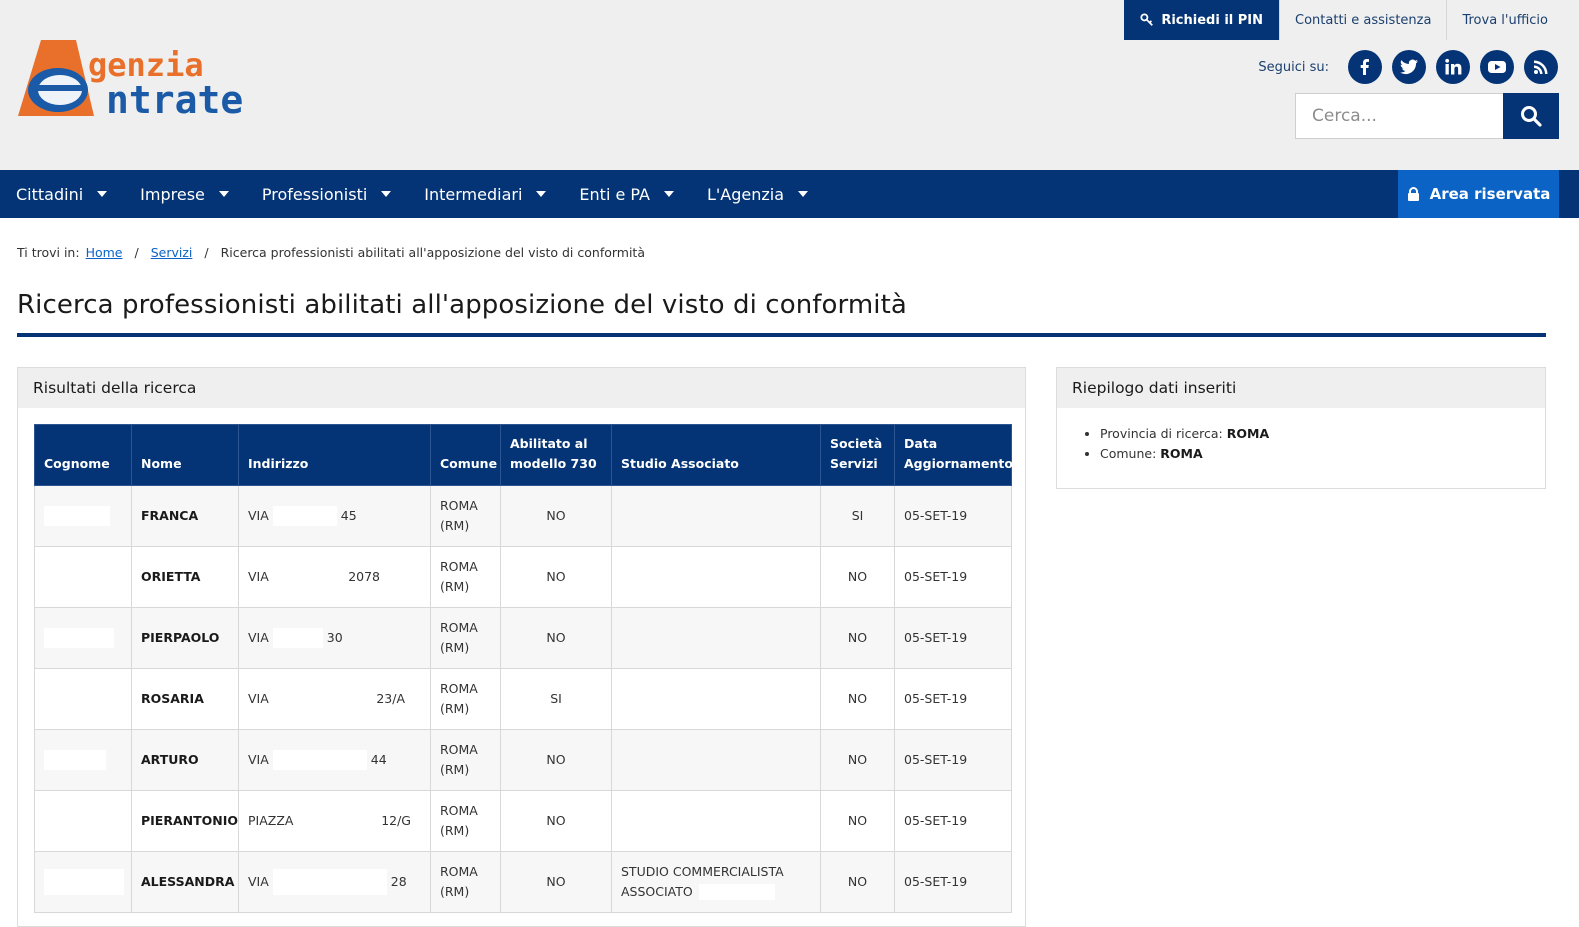 This screenshot has height=927, width=1579. Describe the element at coordinates (745, 194) in the screenshot. I see `nav-label: L'Agenzia` at that location.